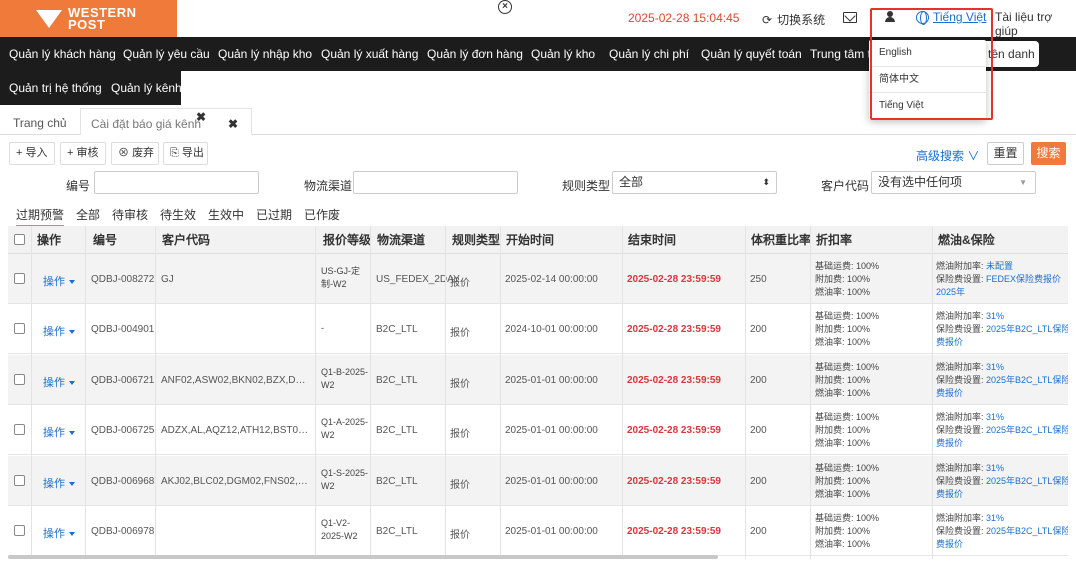  I want to click on logo: WESTERN POST, so click(88, 18).